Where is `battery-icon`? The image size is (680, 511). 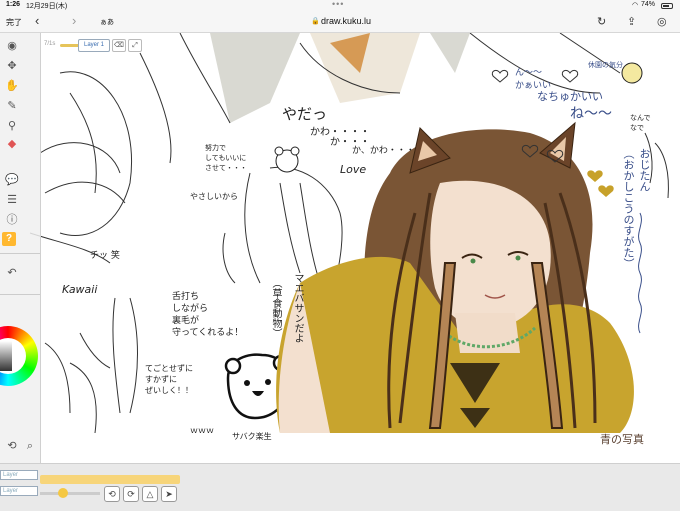
battery-icon is located at coordinates (667, 6).